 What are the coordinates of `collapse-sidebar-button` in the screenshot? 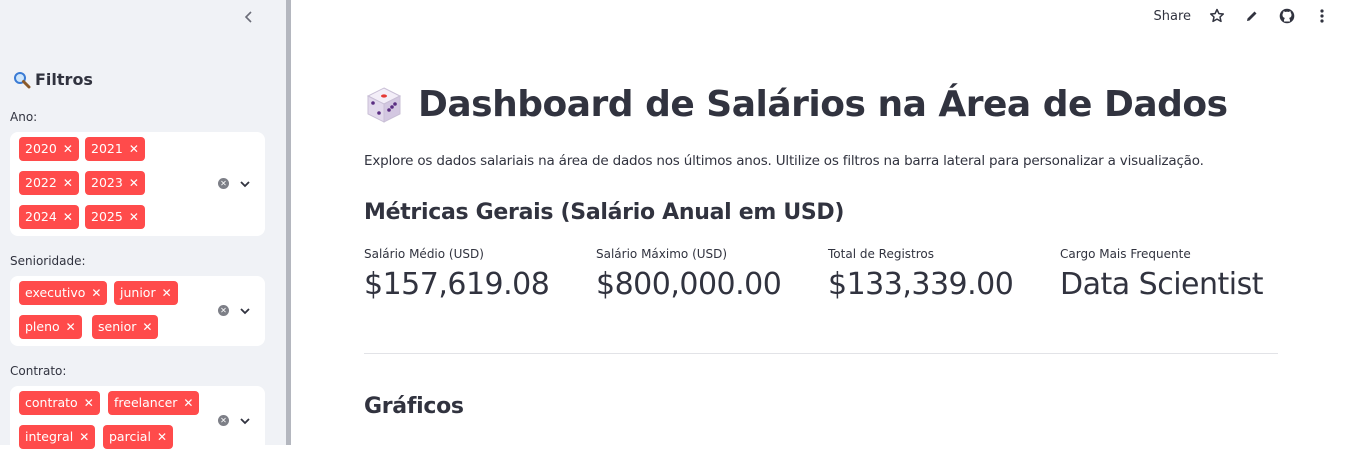 It's located at (249, 19).